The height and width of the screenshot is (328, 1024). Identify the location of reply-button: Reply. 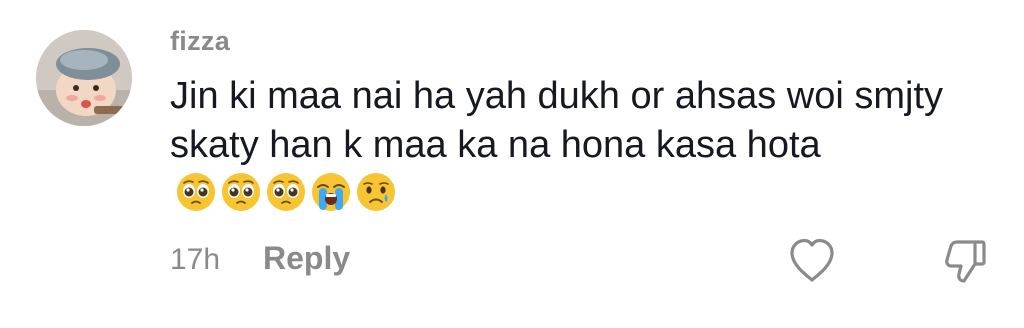
(306, 258).